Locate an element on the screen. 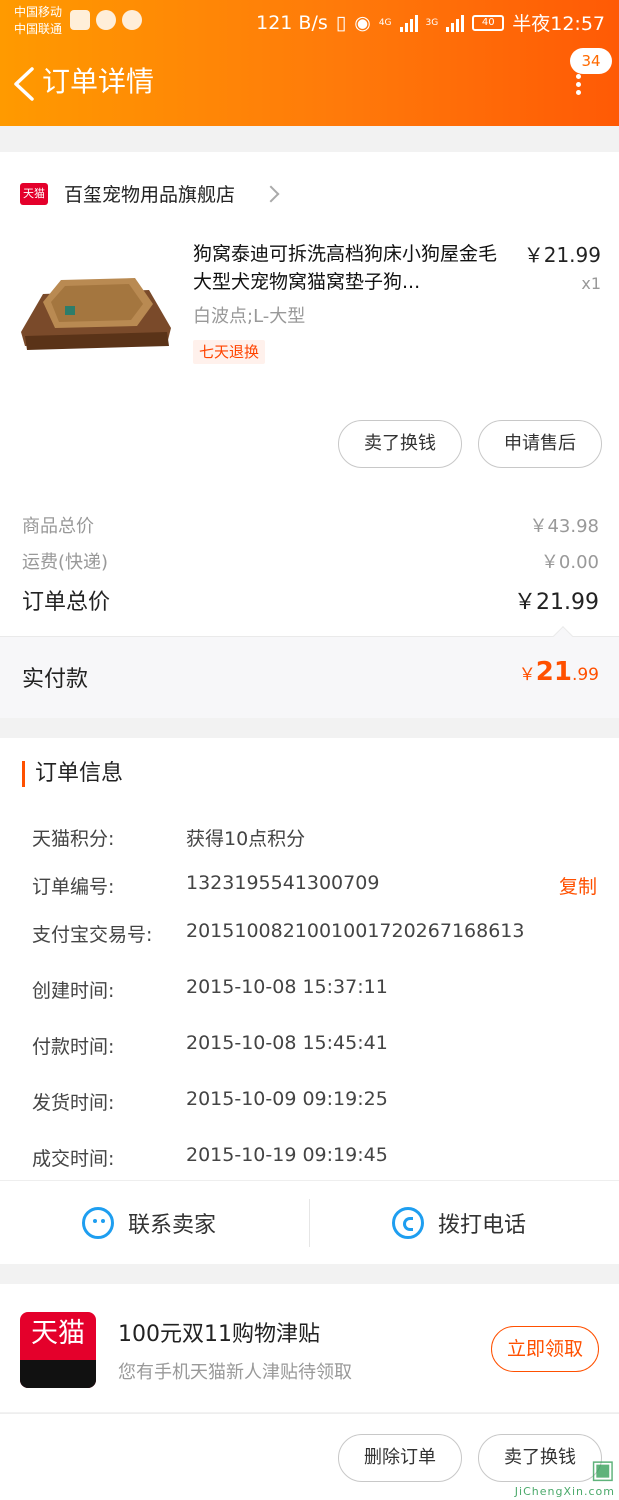  order-total-value: ￥21.99 is located at coordinates (556, 602).